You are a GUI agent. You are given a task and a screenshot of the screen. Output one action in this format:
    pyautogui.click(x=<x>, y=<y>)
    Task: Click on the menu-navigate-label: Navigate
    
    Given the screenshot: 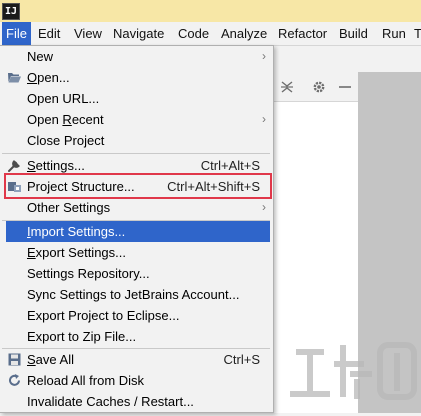 What is the action you would take?
    pyautogui.click(x=139, y=33)
    